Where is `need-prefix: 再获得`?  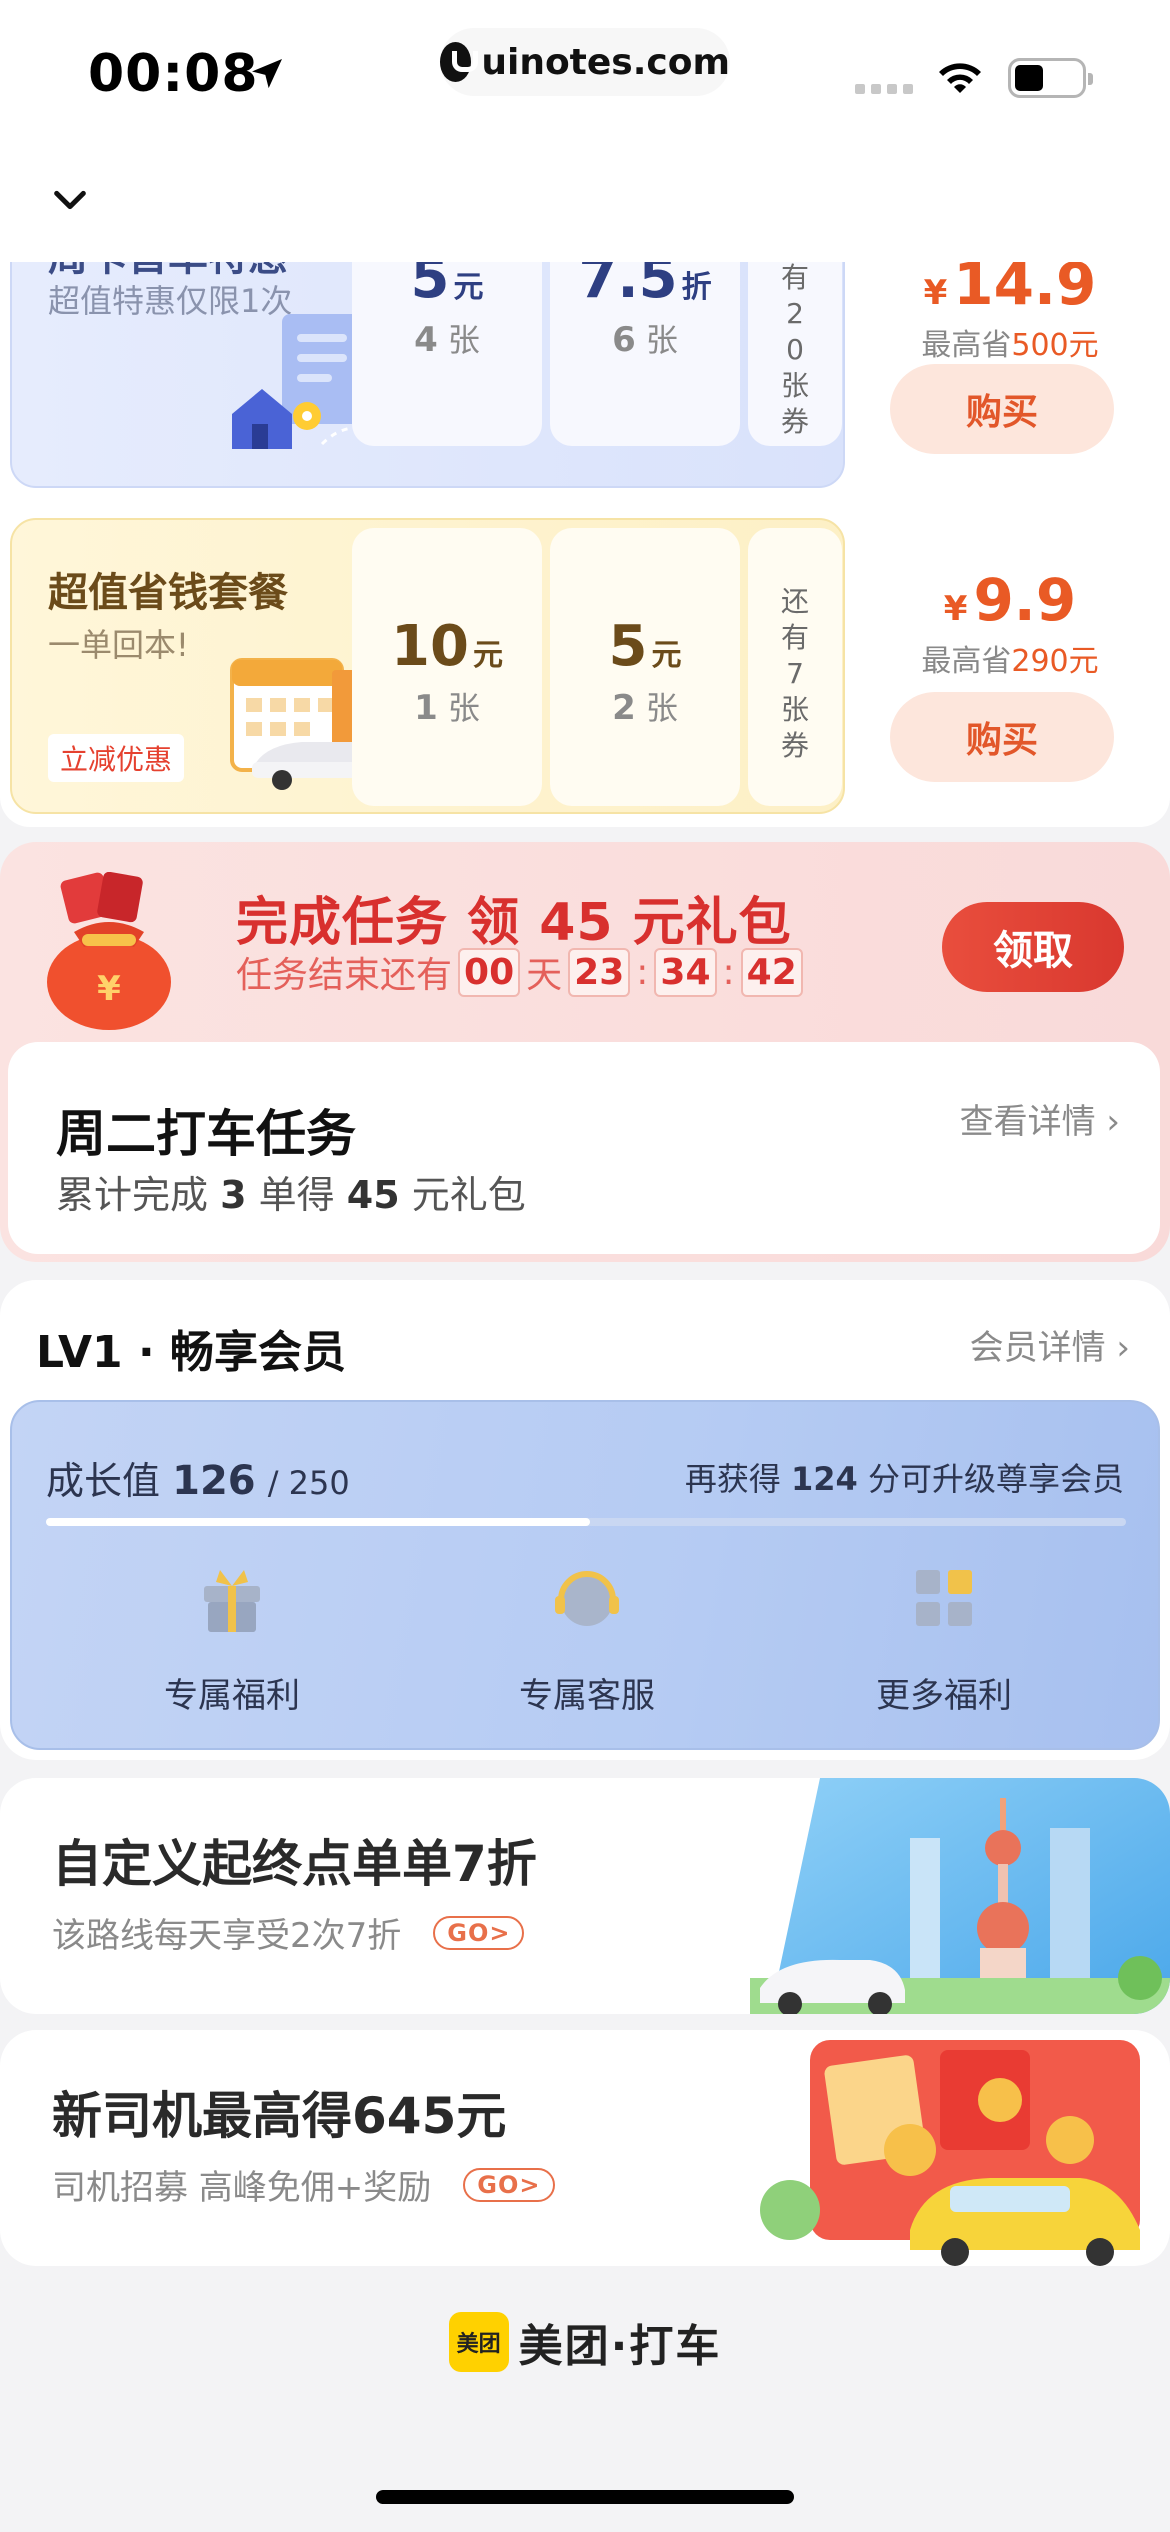
need-prefix: 再获得 is located at coordinates (732, 1479).